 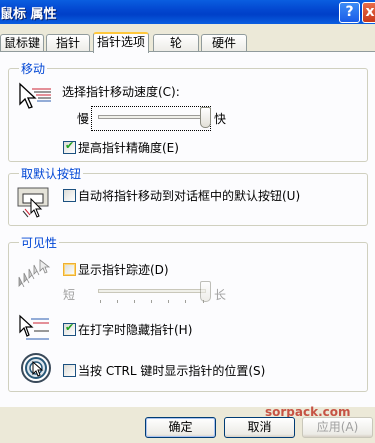 What do you see at coordinates (180, 427) in the screenshot?
I see `ok-button: 确定` at bounding box center [180, 427].